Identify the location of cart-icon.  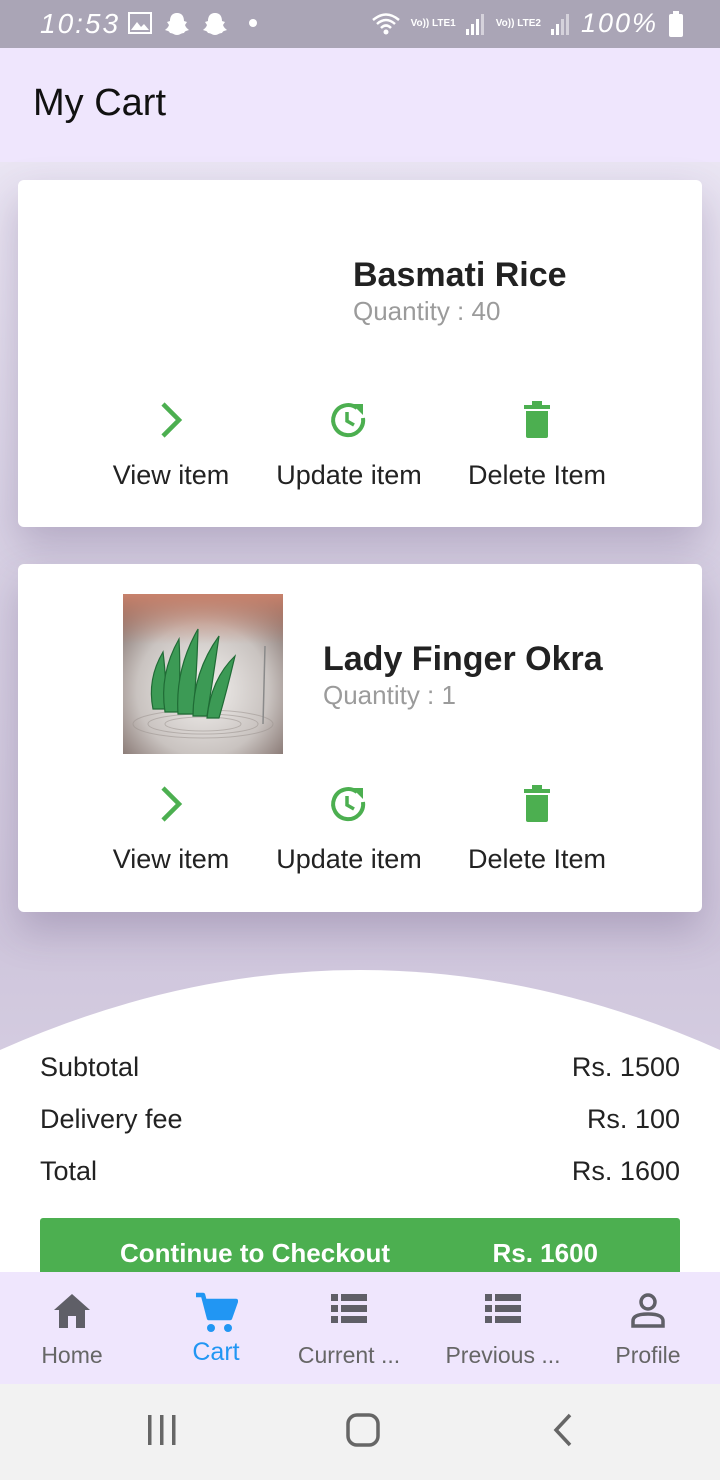
(217, 1312).